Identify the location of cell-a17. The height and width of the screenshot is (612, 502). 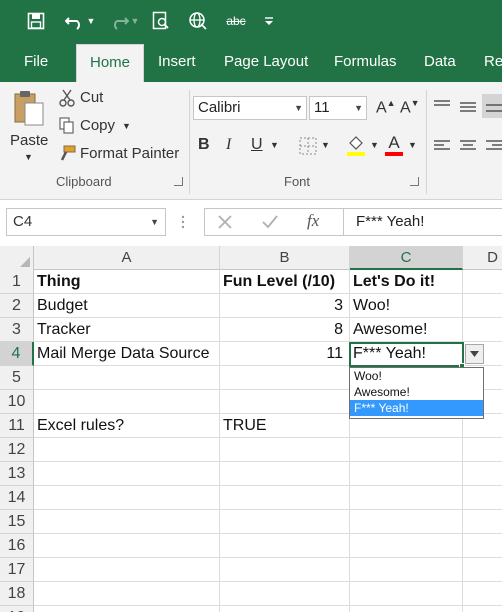
(127, 570).